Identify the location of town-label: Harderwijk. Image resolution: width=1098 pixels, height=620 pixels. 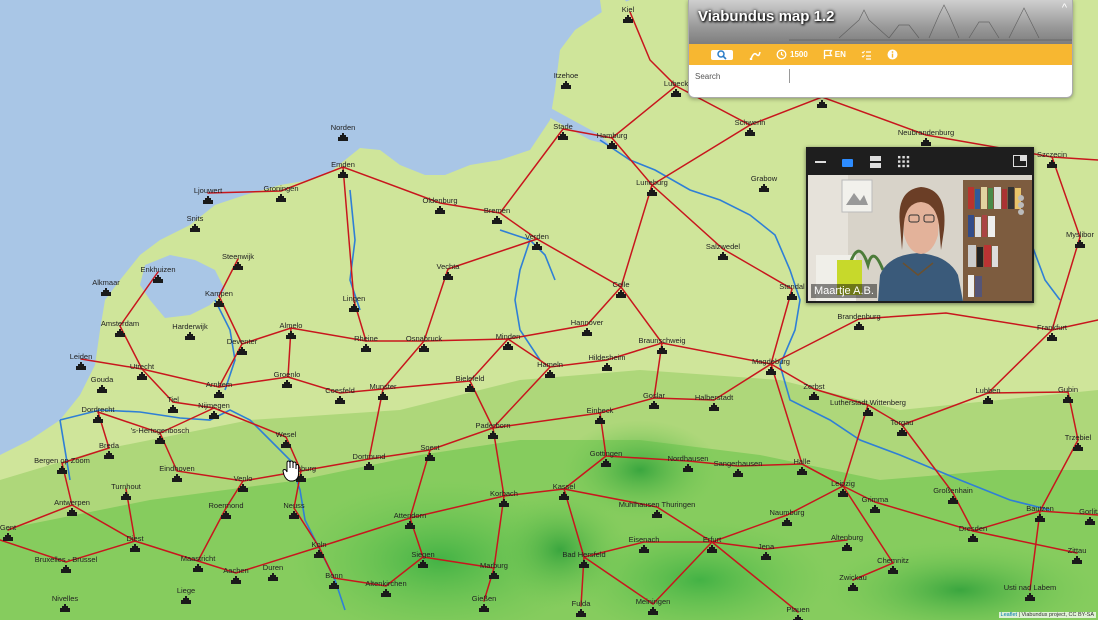
(190, 326).